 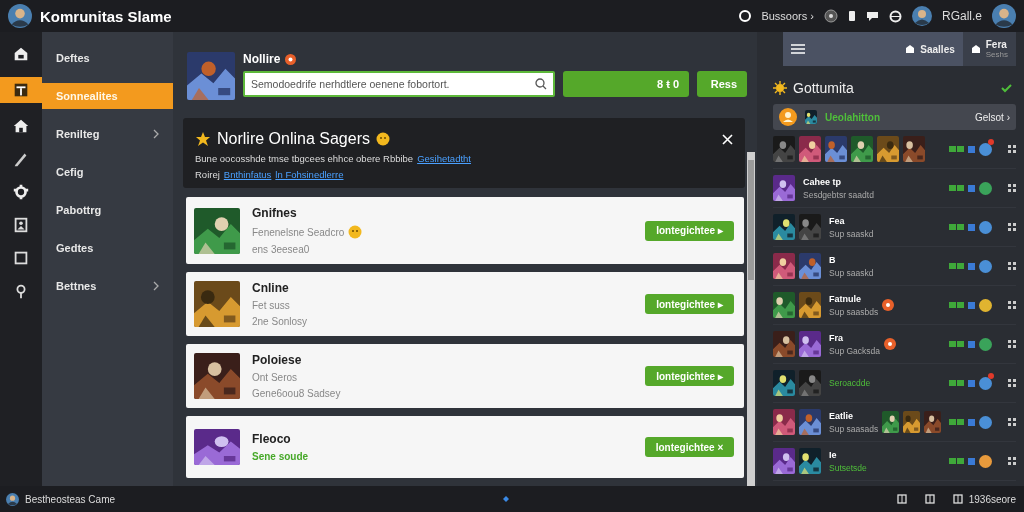 I want to click on sun-icon, so click(x=780, y=88).